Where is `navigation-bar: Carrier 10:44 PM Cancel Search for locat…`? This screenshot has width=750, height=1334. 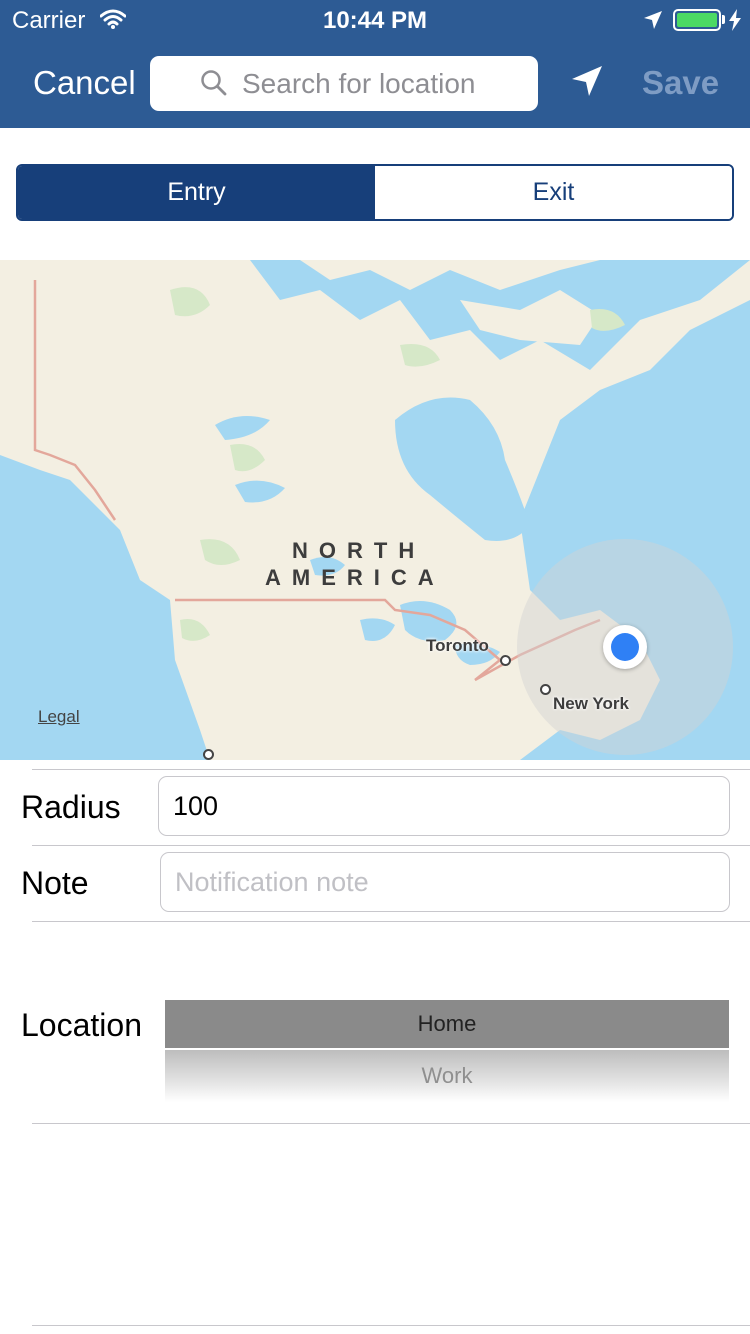 navigation-bar: Carrier 10:44 PM Cancel Search for locat… is located at coordinates (375, 64).